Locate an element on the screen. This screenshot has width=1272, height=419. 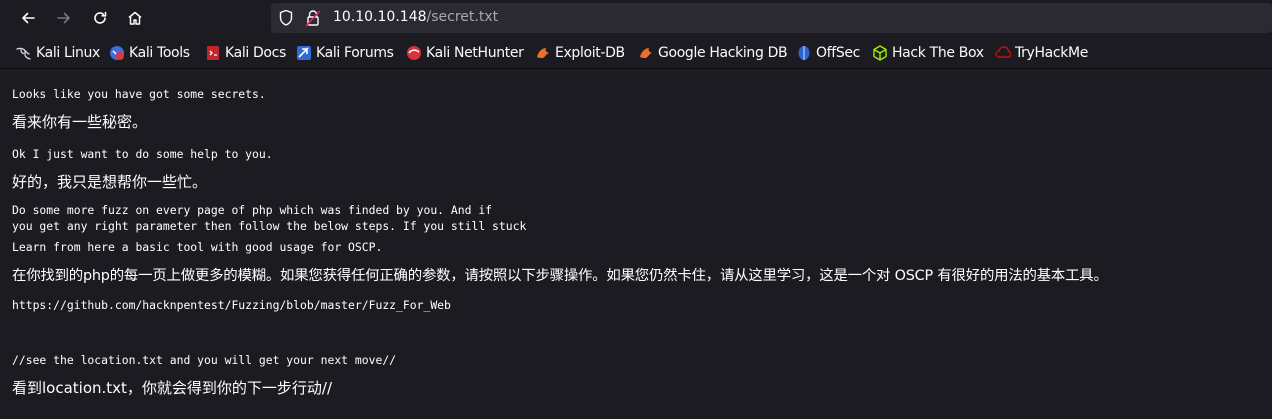
bookmark-exploit-db: Exploit-DB is located at coordinates (580, 53).